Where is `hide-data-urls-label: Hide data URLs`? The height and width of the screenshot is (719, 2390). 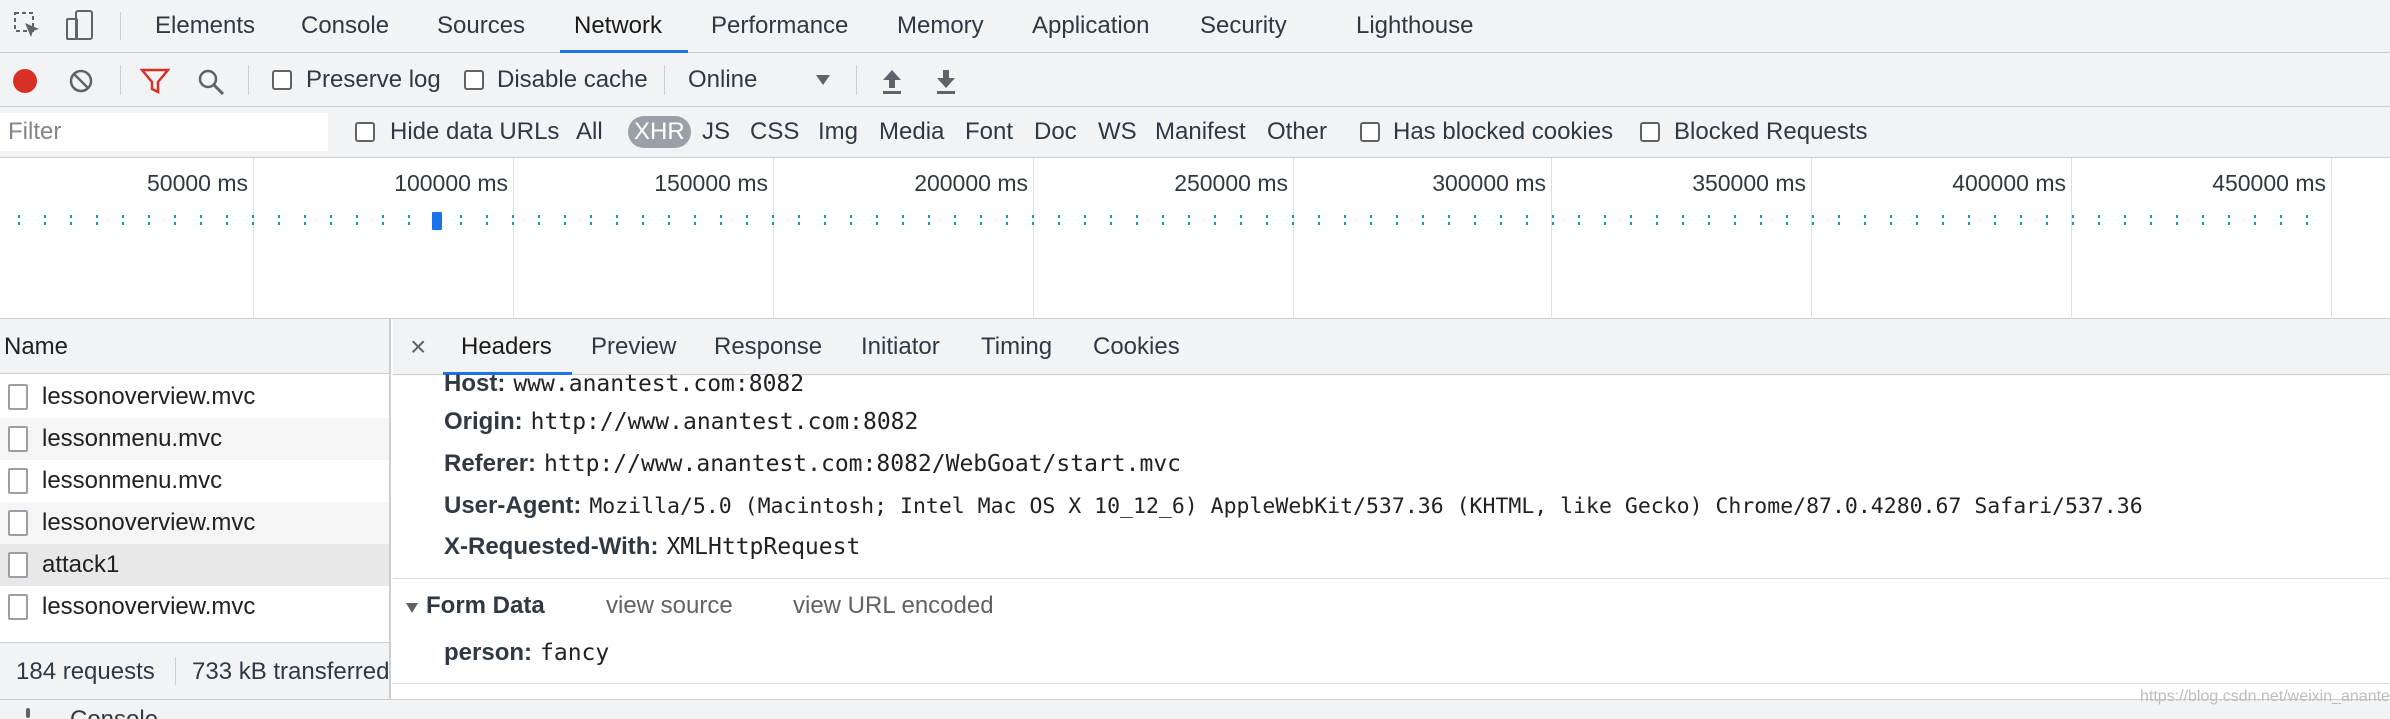
hide-data-urls-label: Hide data URLs is located at coordinates (474, 132).